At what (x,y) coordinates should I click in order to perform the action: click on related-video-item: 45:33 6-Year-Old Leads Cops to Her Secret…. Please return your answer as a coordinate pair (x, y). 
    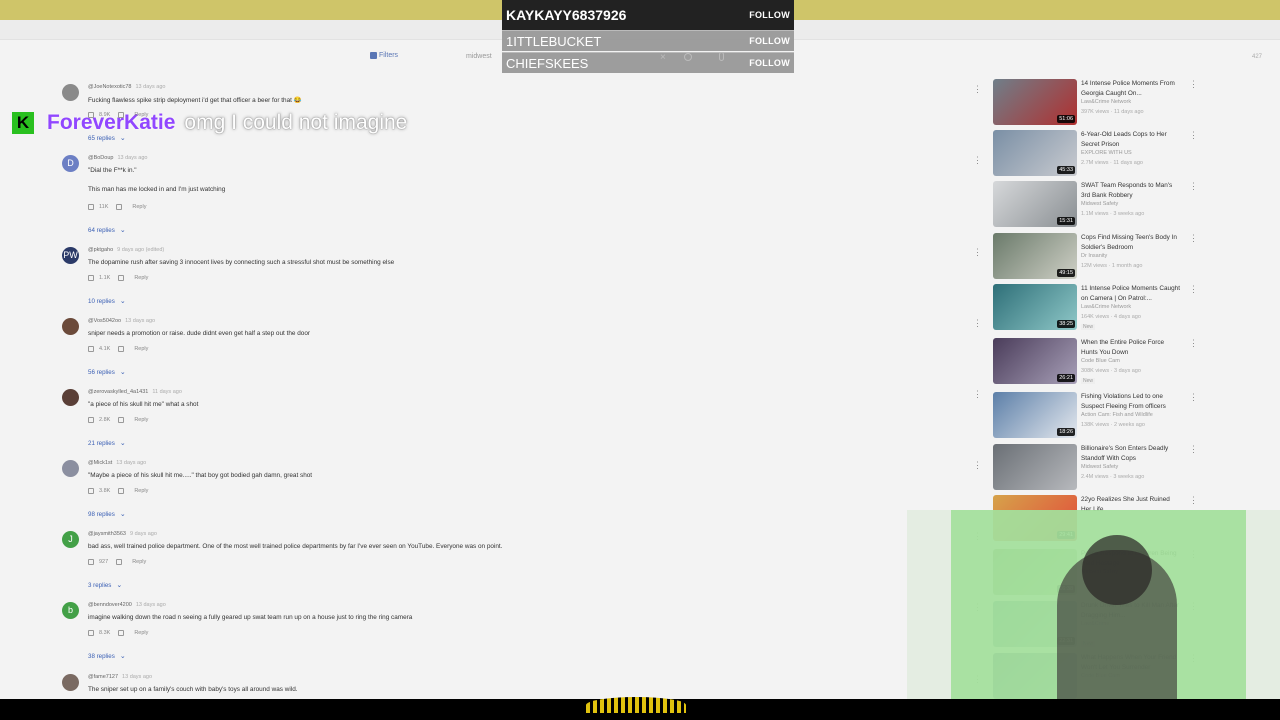
    Looking at the image, I should click on (1098, 154).